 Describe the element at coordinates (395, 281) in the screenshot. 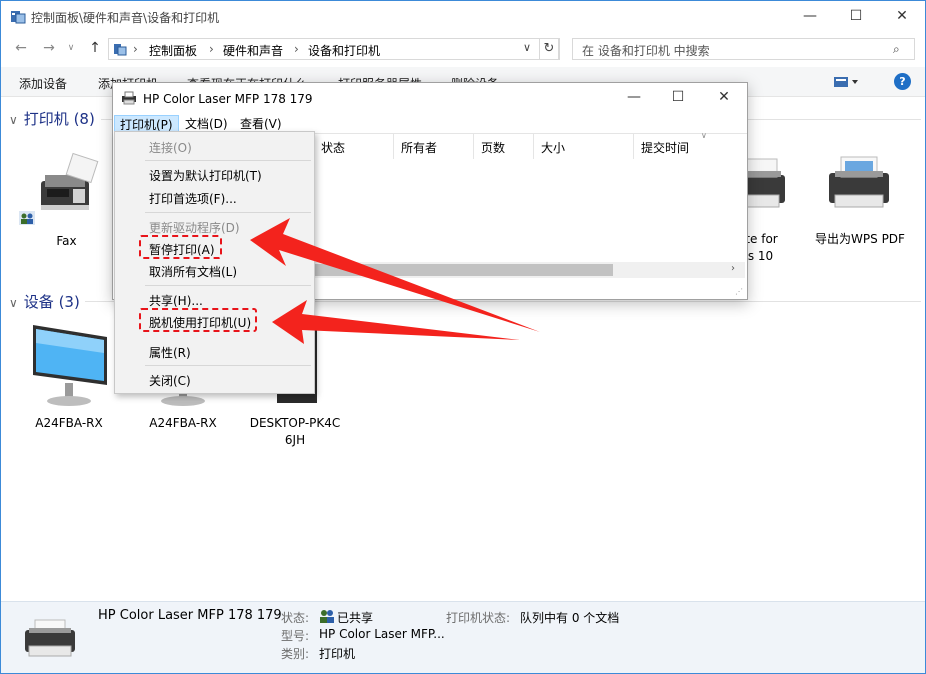

I see `annotation-arrows` at that location.